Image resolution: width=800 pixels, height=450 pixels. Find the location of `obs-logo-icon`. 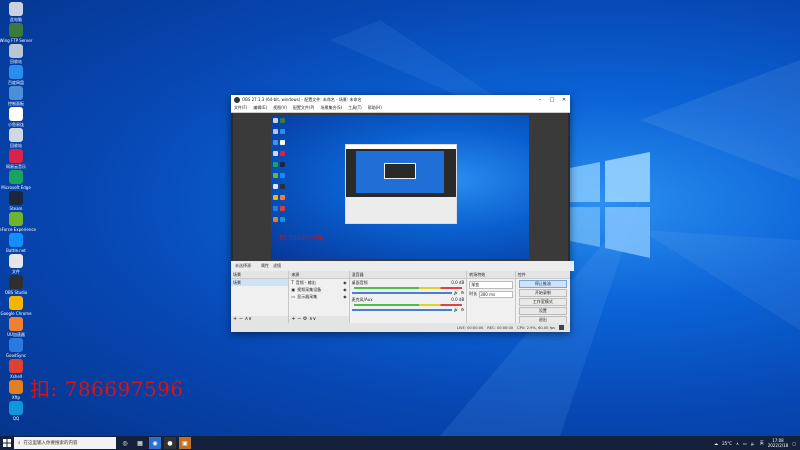

obs-logo-icon is located at coordinates (237, 99).